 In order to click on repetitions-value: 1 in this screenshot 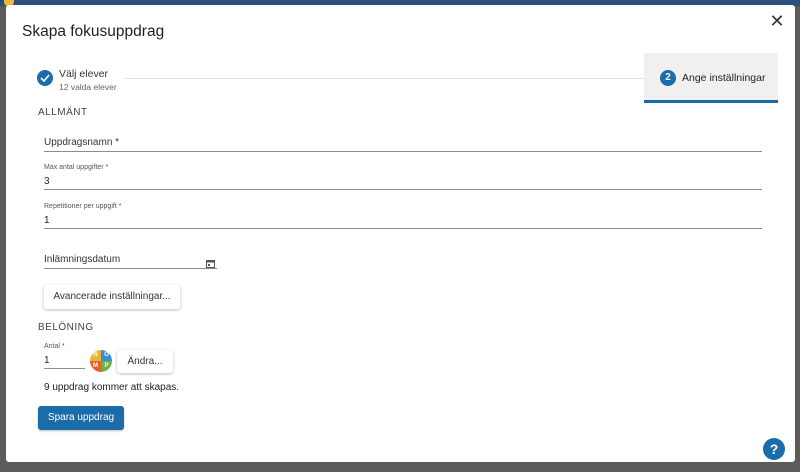, I will do `click(47, 220)`.